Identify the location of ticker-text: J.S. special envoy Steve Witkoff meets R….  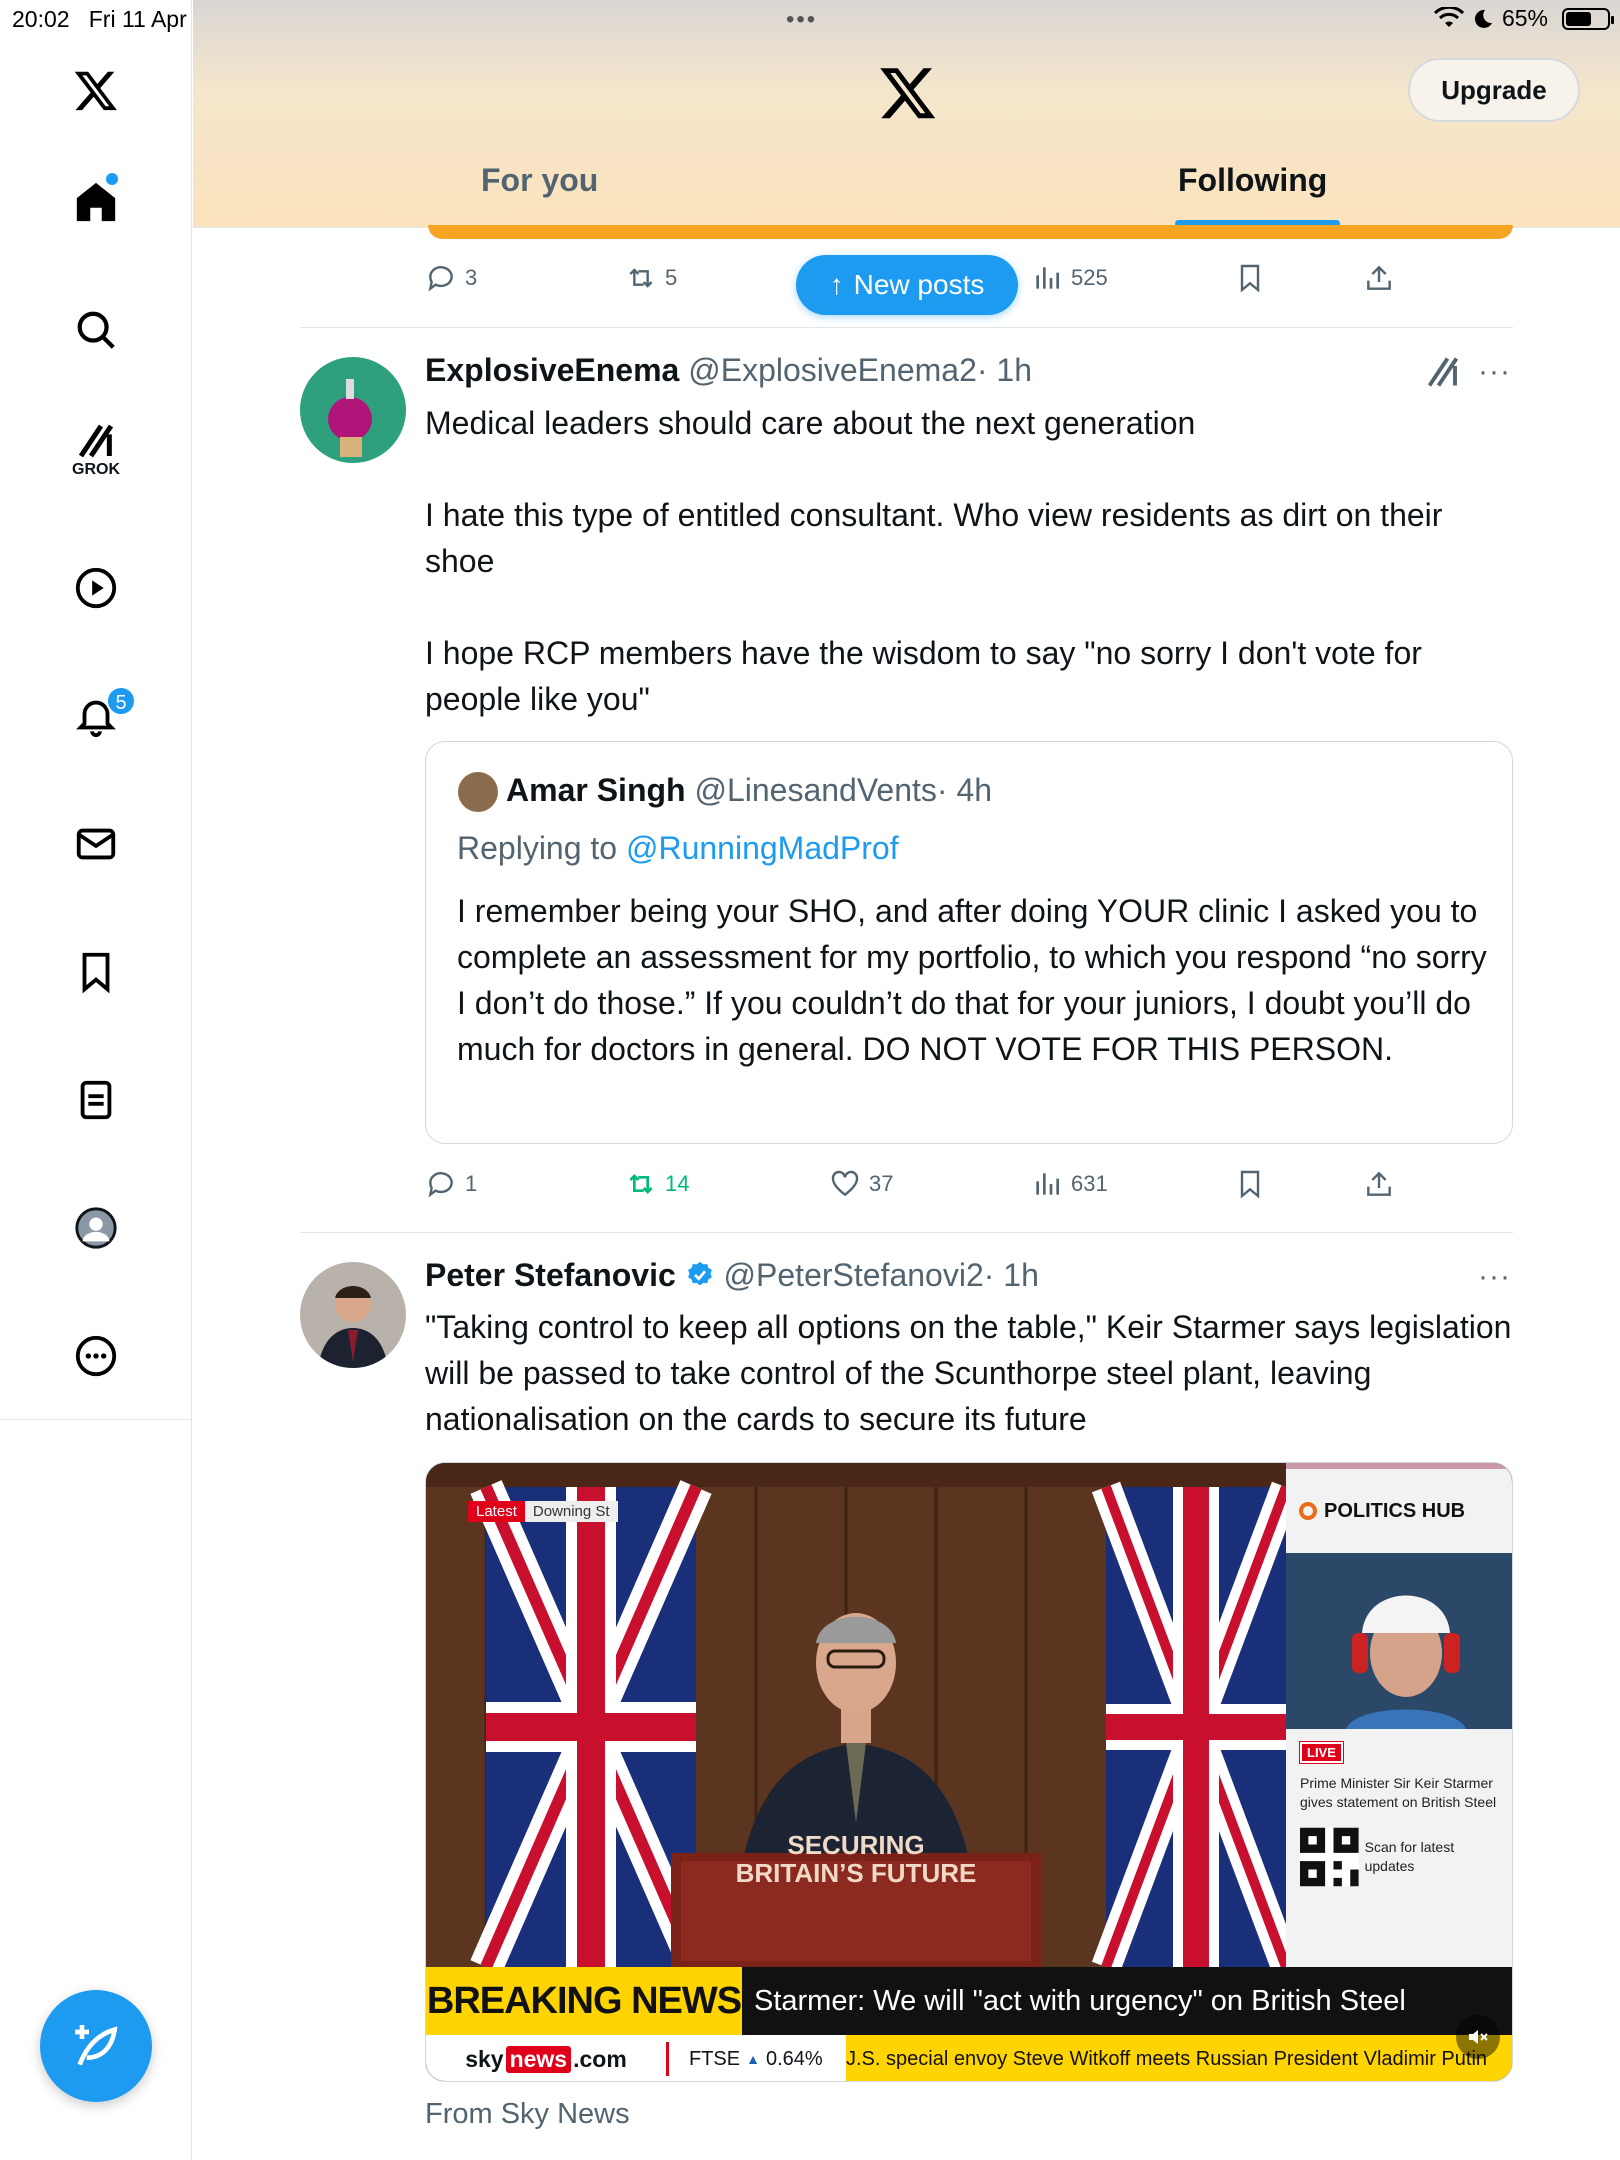
(1179, 2058).